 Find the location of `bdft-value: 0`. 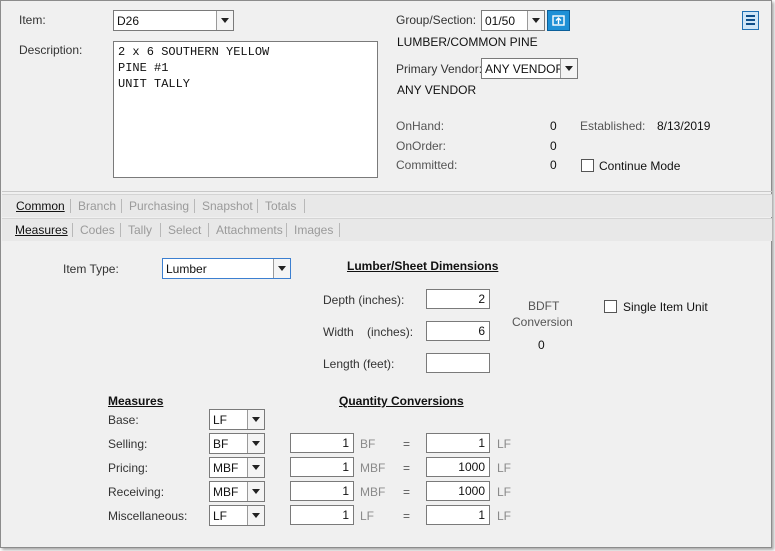

bdft-value: 0 is located at coordinates (541, 345).